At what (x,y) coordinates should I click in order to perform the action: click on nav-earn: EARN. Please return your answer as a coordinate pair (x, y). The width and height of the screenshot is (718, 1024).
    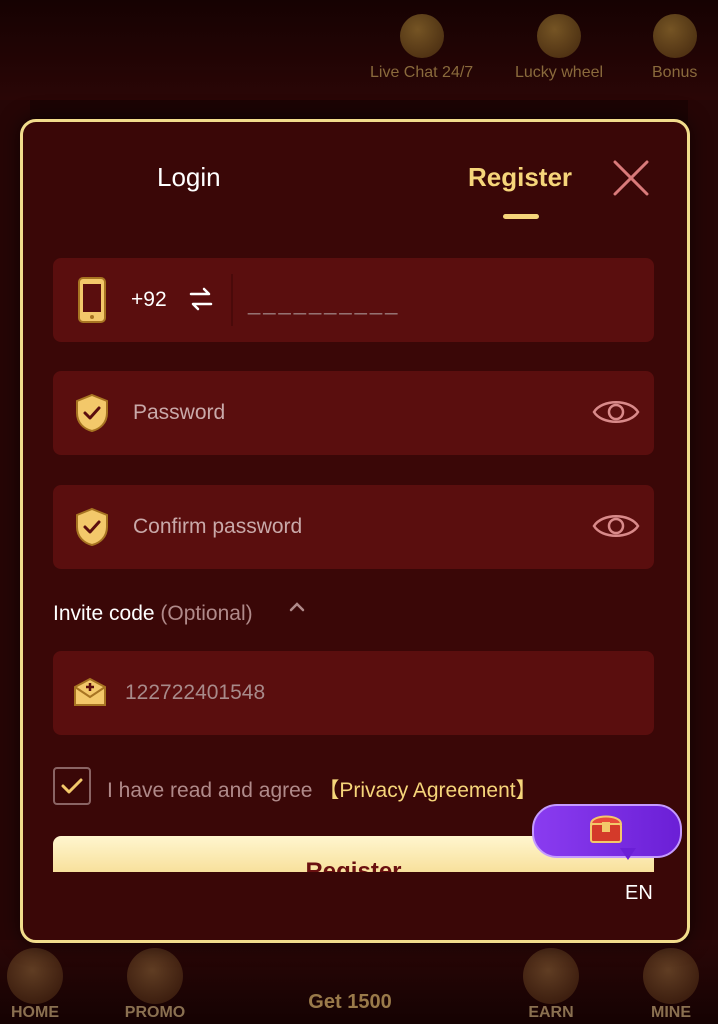
    Looking at the image, I should click on (551, 985).